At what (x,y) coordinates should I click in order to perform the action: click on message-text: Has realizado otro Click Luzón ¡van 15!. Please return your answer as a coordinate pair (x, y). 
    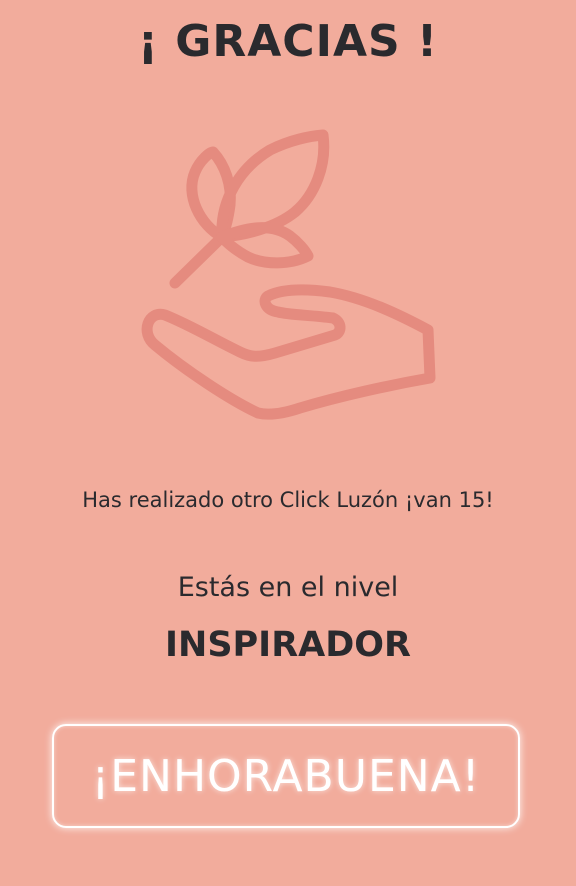
    Looking at the image, I should click on (288, 500).